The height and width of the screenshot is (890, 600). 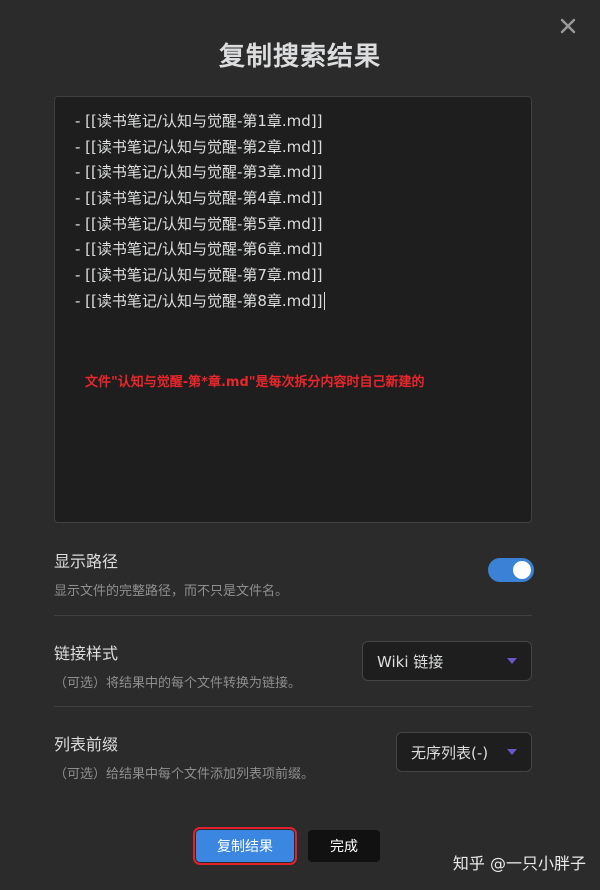 What do you see at coordinates (410, 661) in the screenshot?
I see `select-value: Wiki 链接` at bounding box center [410, 661].